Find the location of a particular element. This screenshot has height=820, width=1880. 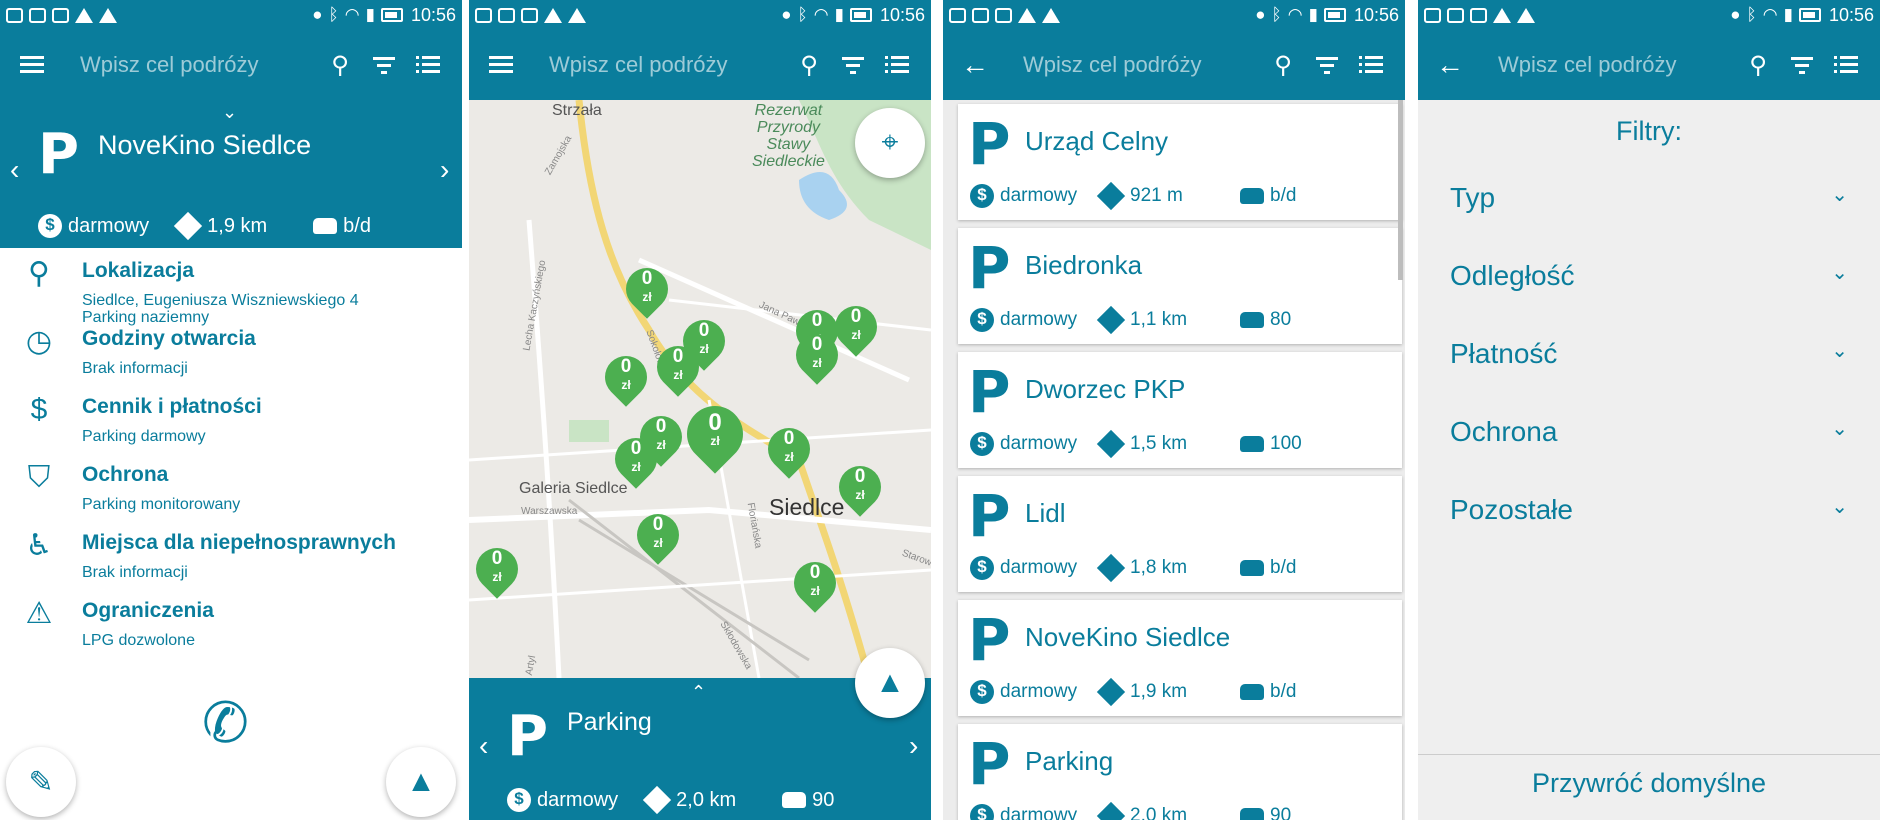

parking-p-icon: P is located at coordinates (989, 268).